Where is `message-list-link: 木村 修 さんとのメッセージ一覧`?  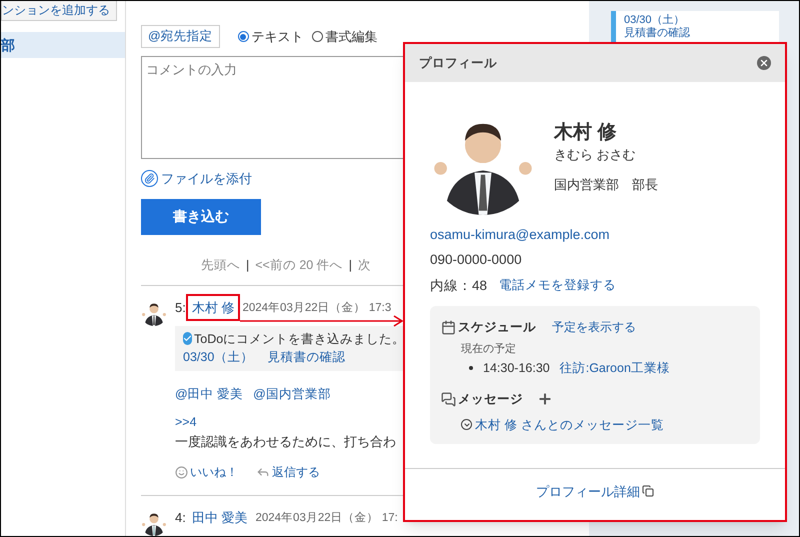
message-list-link: 木村 修 さんとのメッセージ一覧 is located at coordinates (562, 425).